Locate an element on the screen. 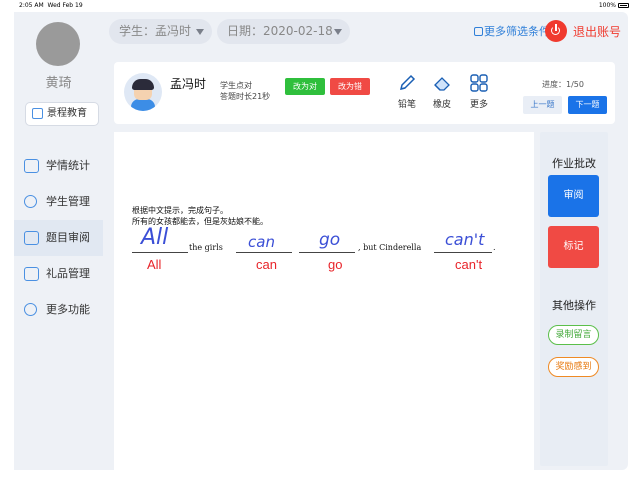  more-tools: 更多 is located at coordinates (479, 92).